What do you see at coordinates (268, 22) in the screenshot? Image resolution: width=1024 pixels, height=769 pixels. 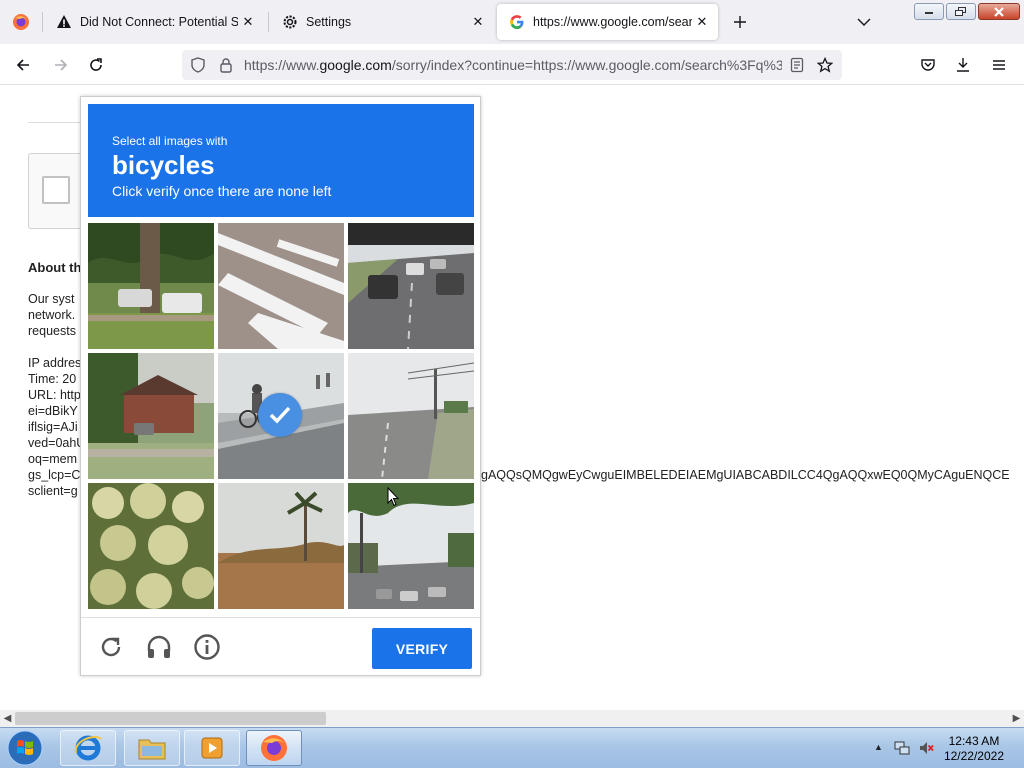 I see `tab-separator` at bounding box center [268, 22].